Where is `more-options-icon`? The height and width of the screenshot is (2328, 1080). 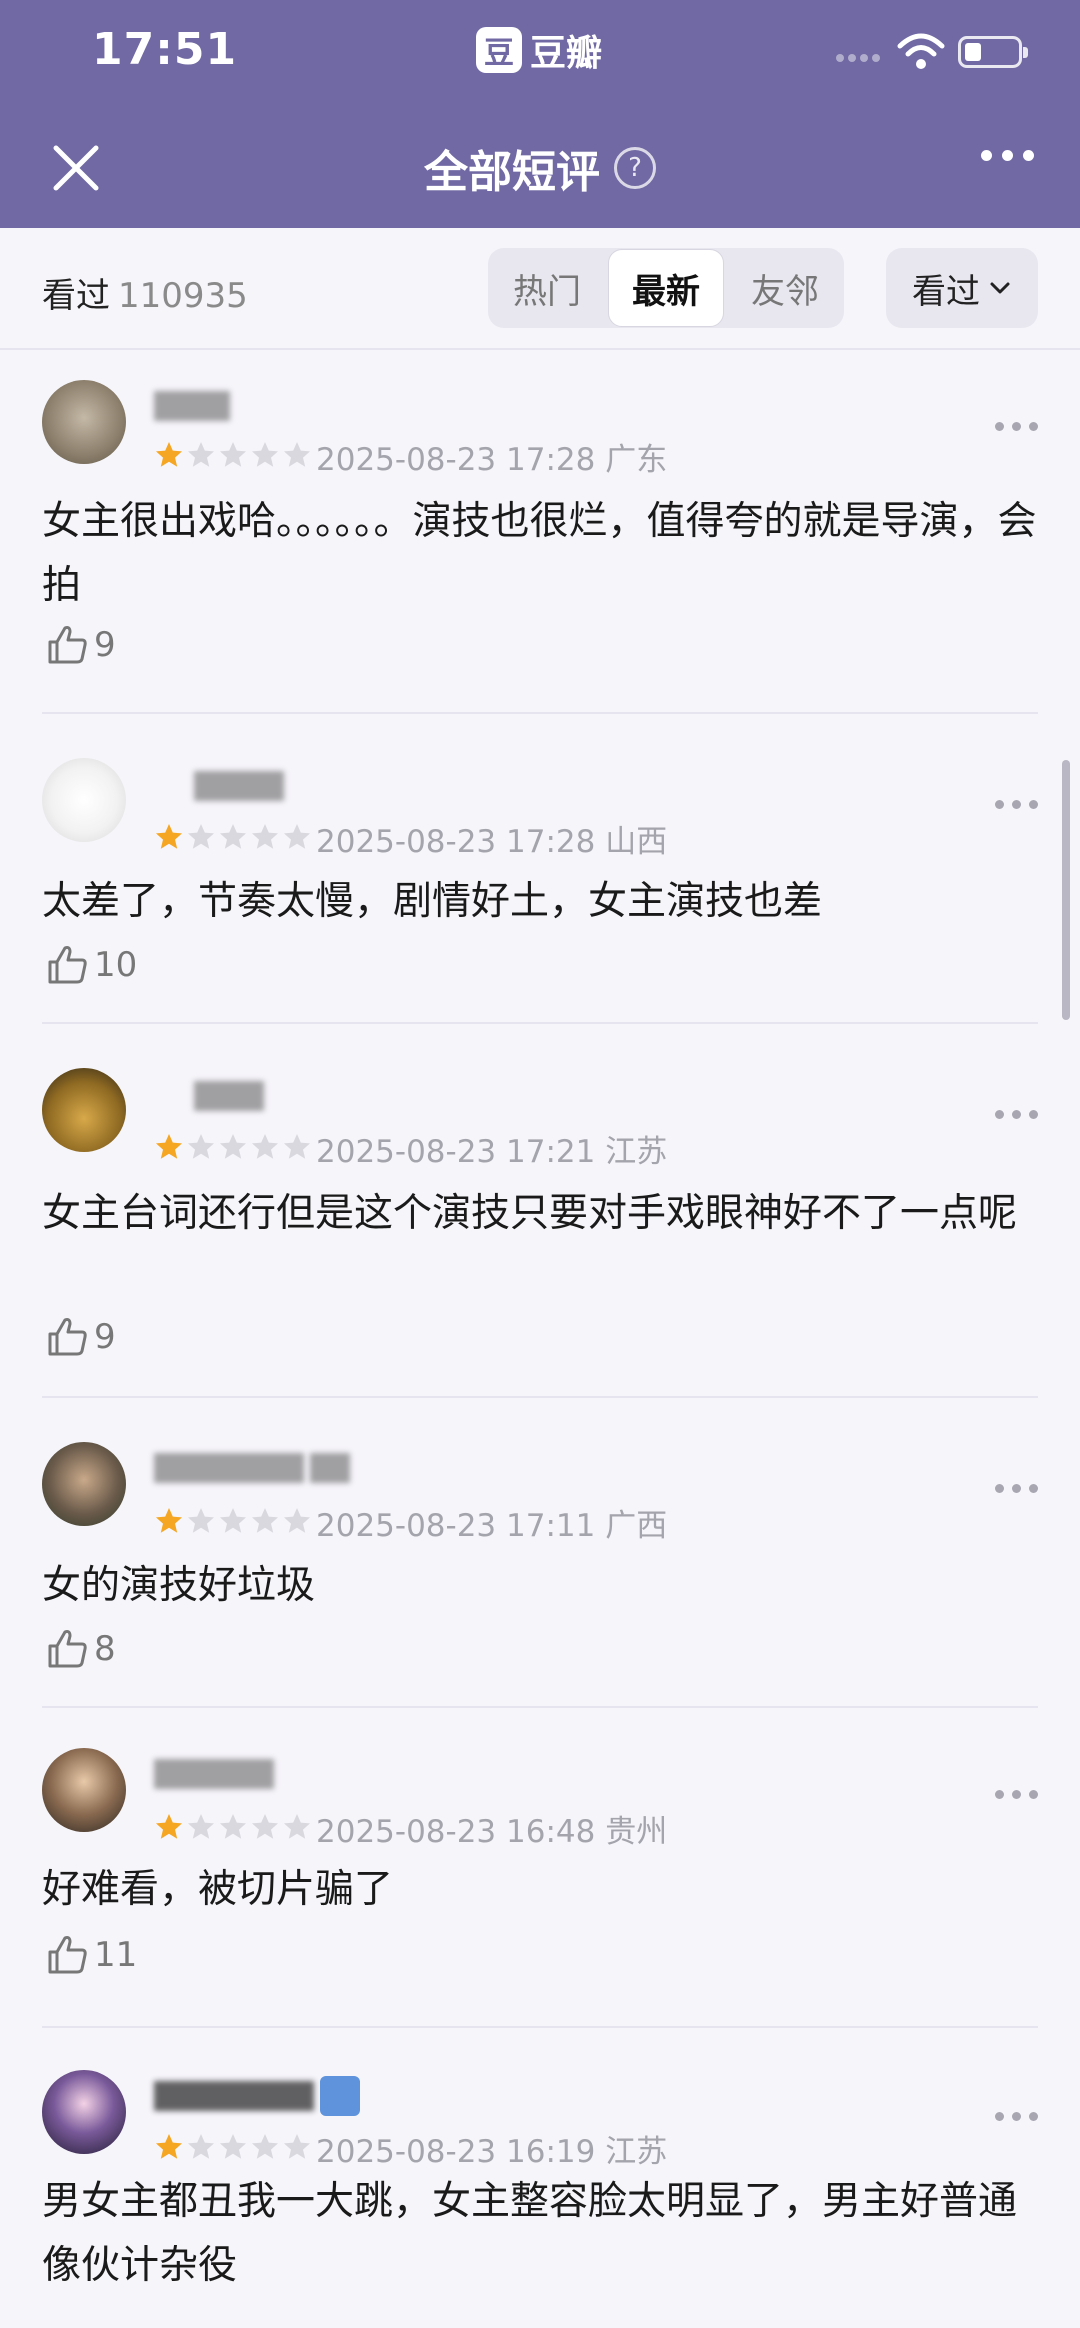
more-options-icon is located at coordinates (1007, 155).